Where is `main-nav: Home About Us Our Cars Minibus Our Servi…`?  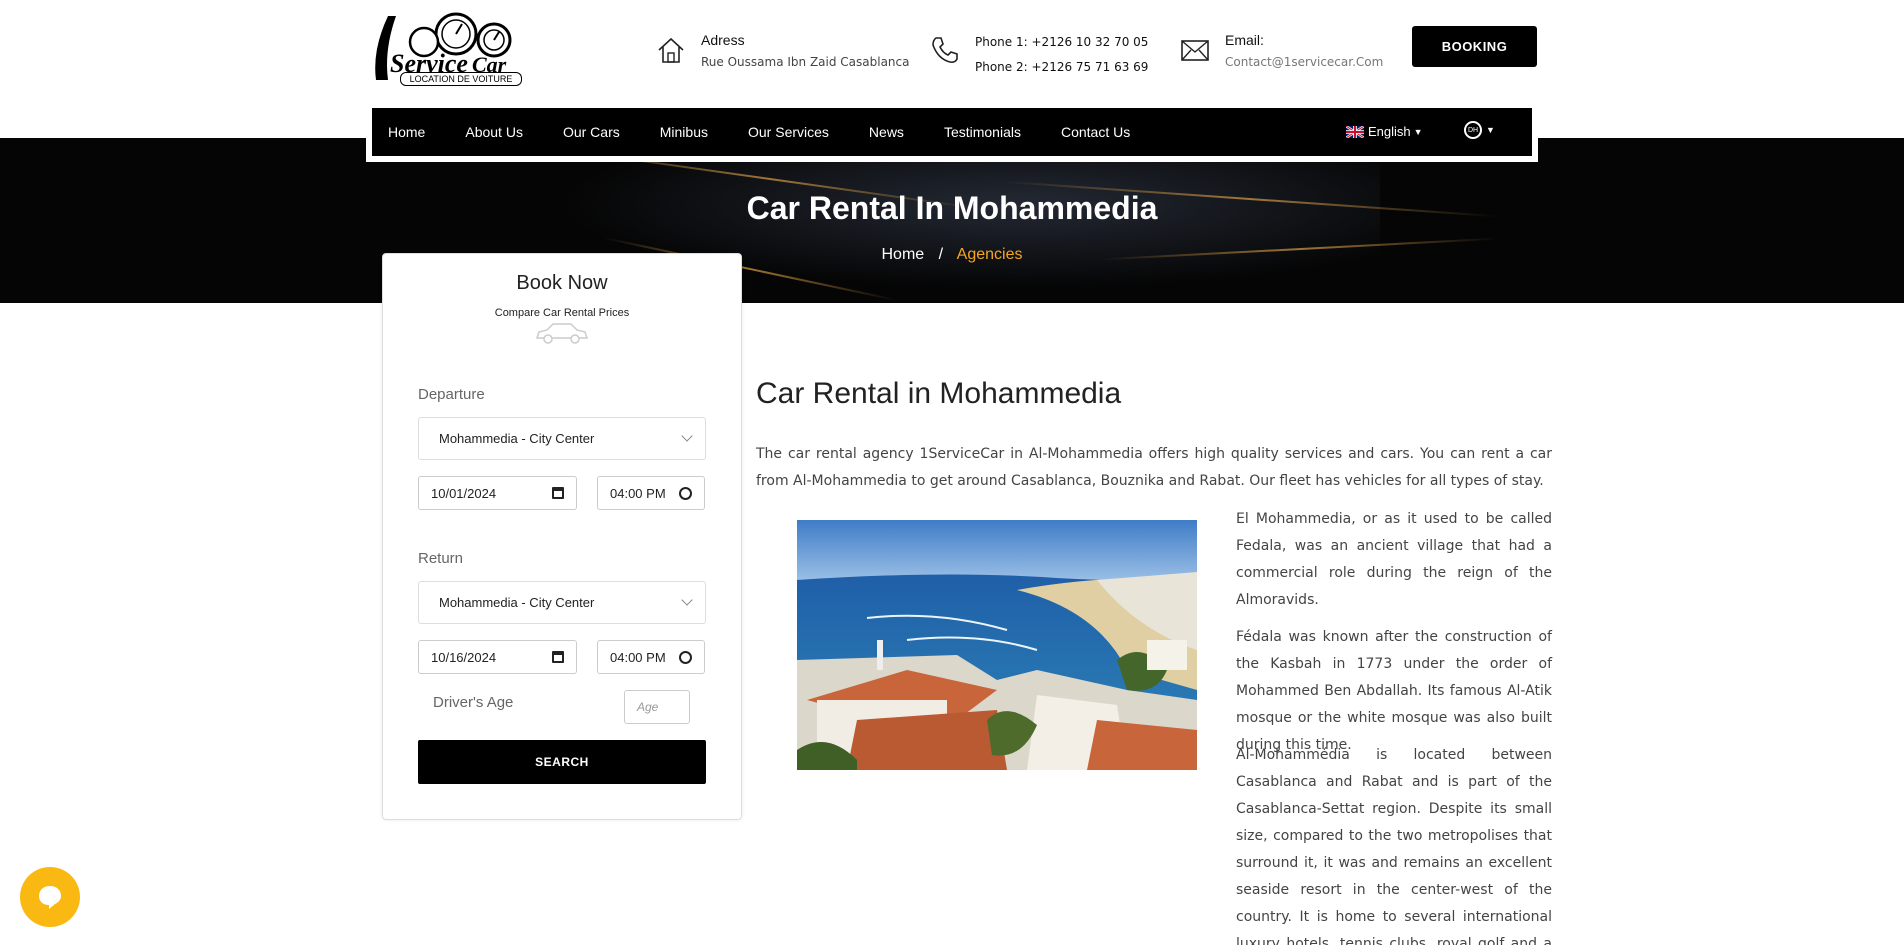
main-nav: Home About Us Our Cars Minibus Our Servi… is located at coordinates (952, 132).